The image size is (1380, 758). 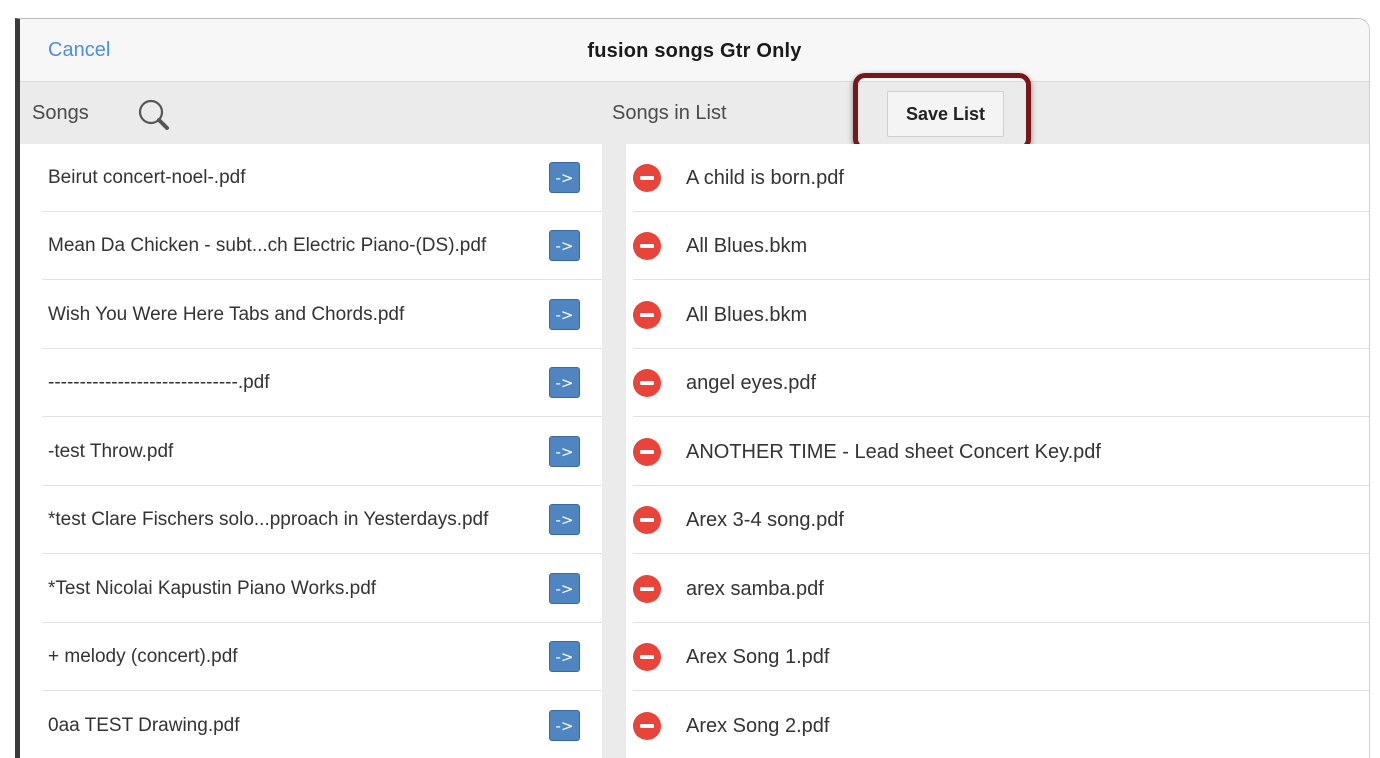 I want to click on dialog-title: fusion songs Gtr Only, so click(x=694, y=51).